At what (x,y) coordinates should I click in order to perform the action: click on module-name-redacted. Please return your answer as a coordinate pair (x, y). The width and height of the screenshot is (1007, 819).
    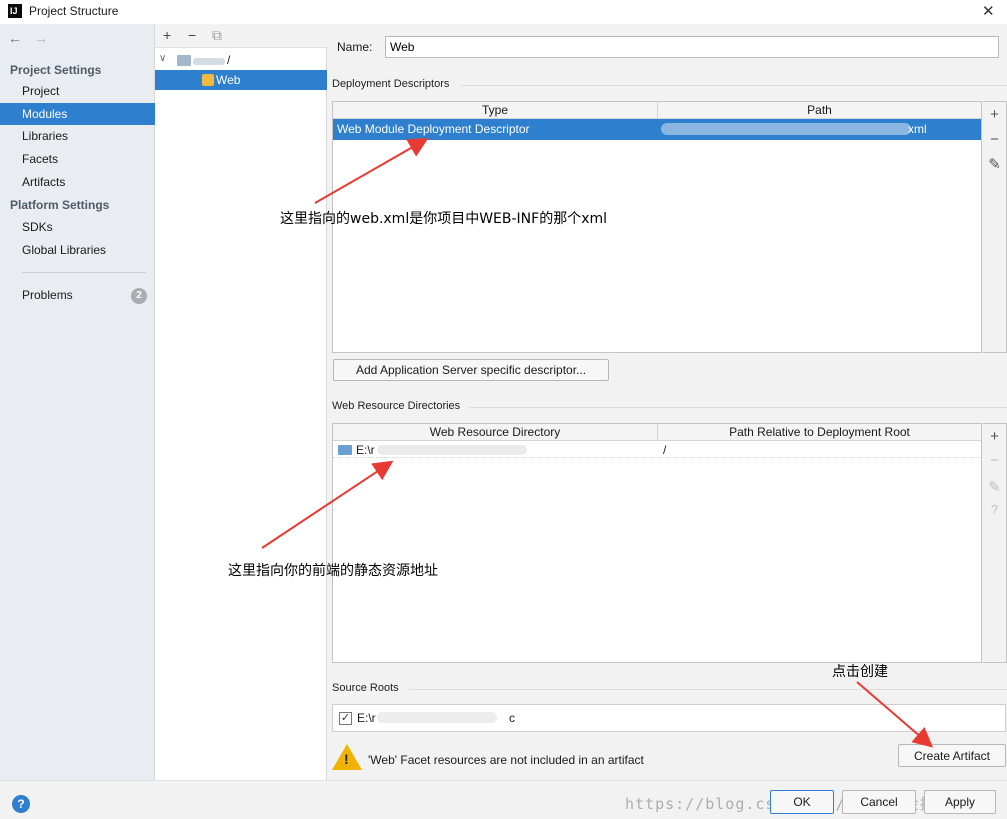
    Looking at the image, I should click on (209, 61).